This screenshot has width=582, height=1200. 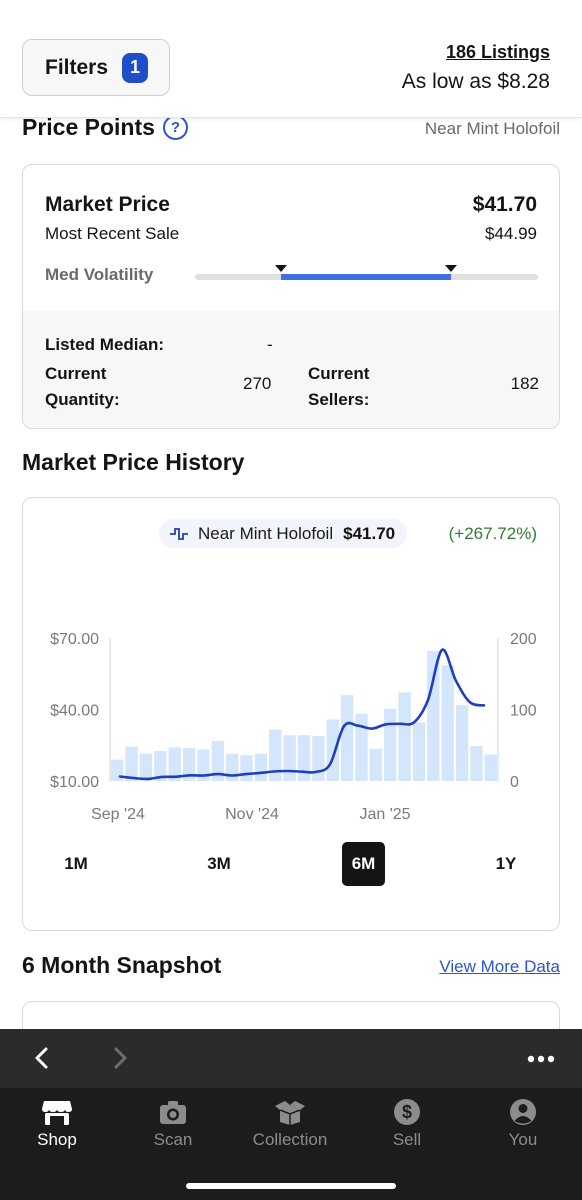 I want to click on volatility-low-marker, so click(x=281, y=268).